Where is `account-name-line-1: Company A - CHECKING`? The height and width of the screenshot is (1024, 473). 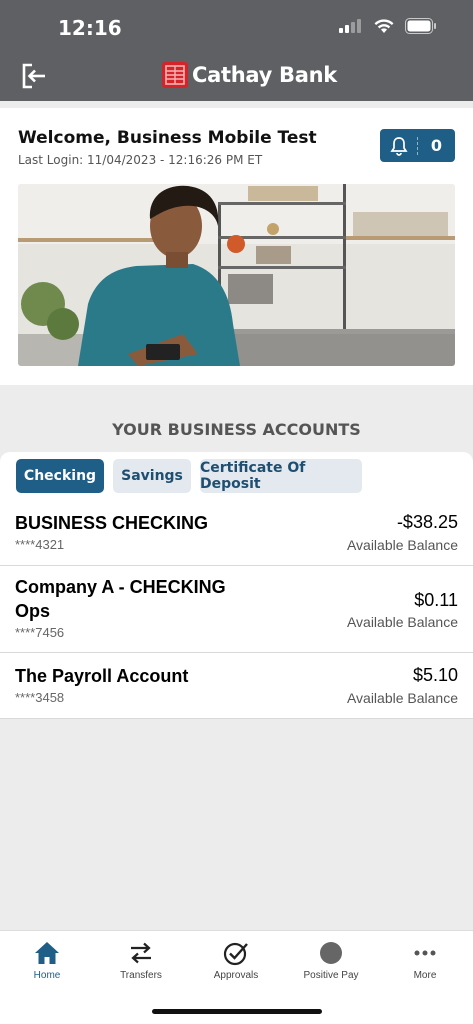
account-name-line-1: Company A - CHECKING is located at coordinates (120, 587).